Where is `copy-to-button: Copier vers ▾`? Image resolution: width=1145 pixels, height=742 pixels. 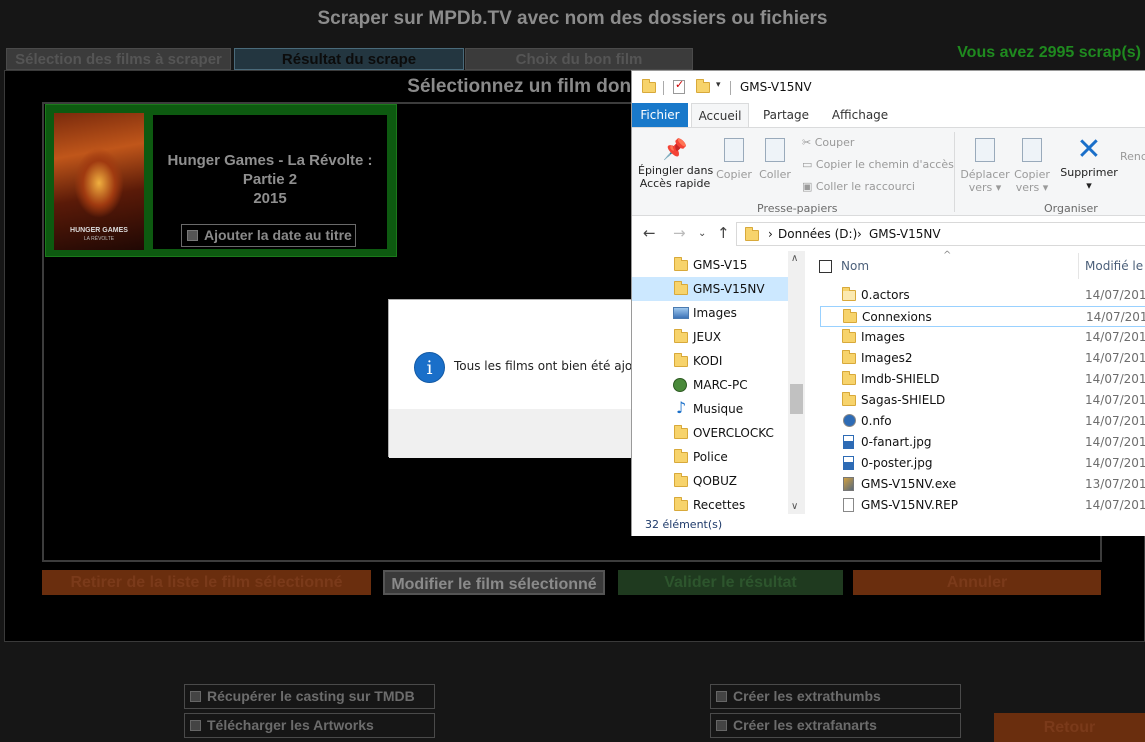 copy-to-button: Copier vers ▾ is located at coordinates (1032, 164).